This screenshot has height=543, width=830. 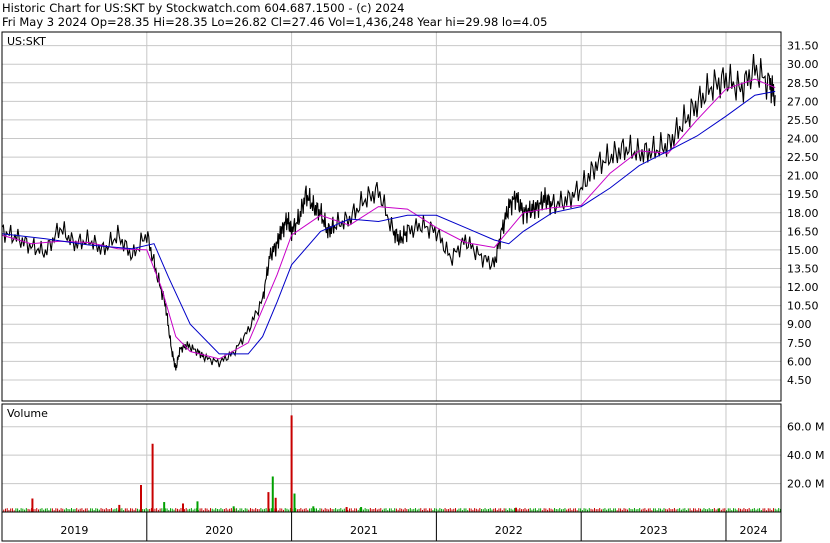 I want to click on price-tick-label: 7.50, so click(x=799, y=343).